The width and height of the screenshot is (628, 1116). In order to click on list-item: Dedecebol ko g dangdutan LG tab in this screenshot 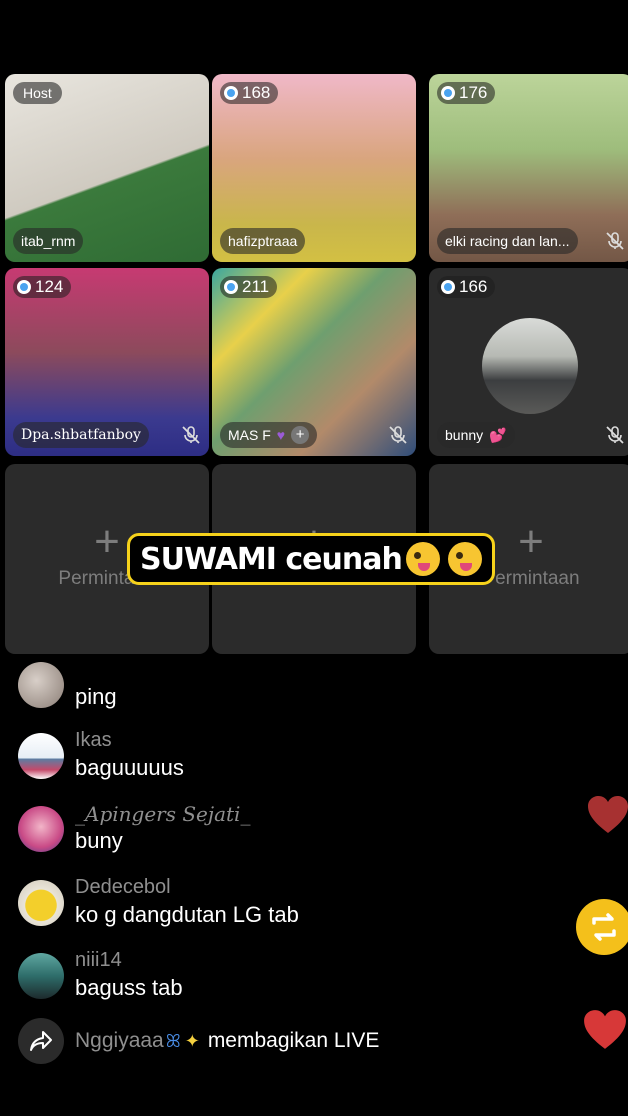, I will do `click(298, 912)`.